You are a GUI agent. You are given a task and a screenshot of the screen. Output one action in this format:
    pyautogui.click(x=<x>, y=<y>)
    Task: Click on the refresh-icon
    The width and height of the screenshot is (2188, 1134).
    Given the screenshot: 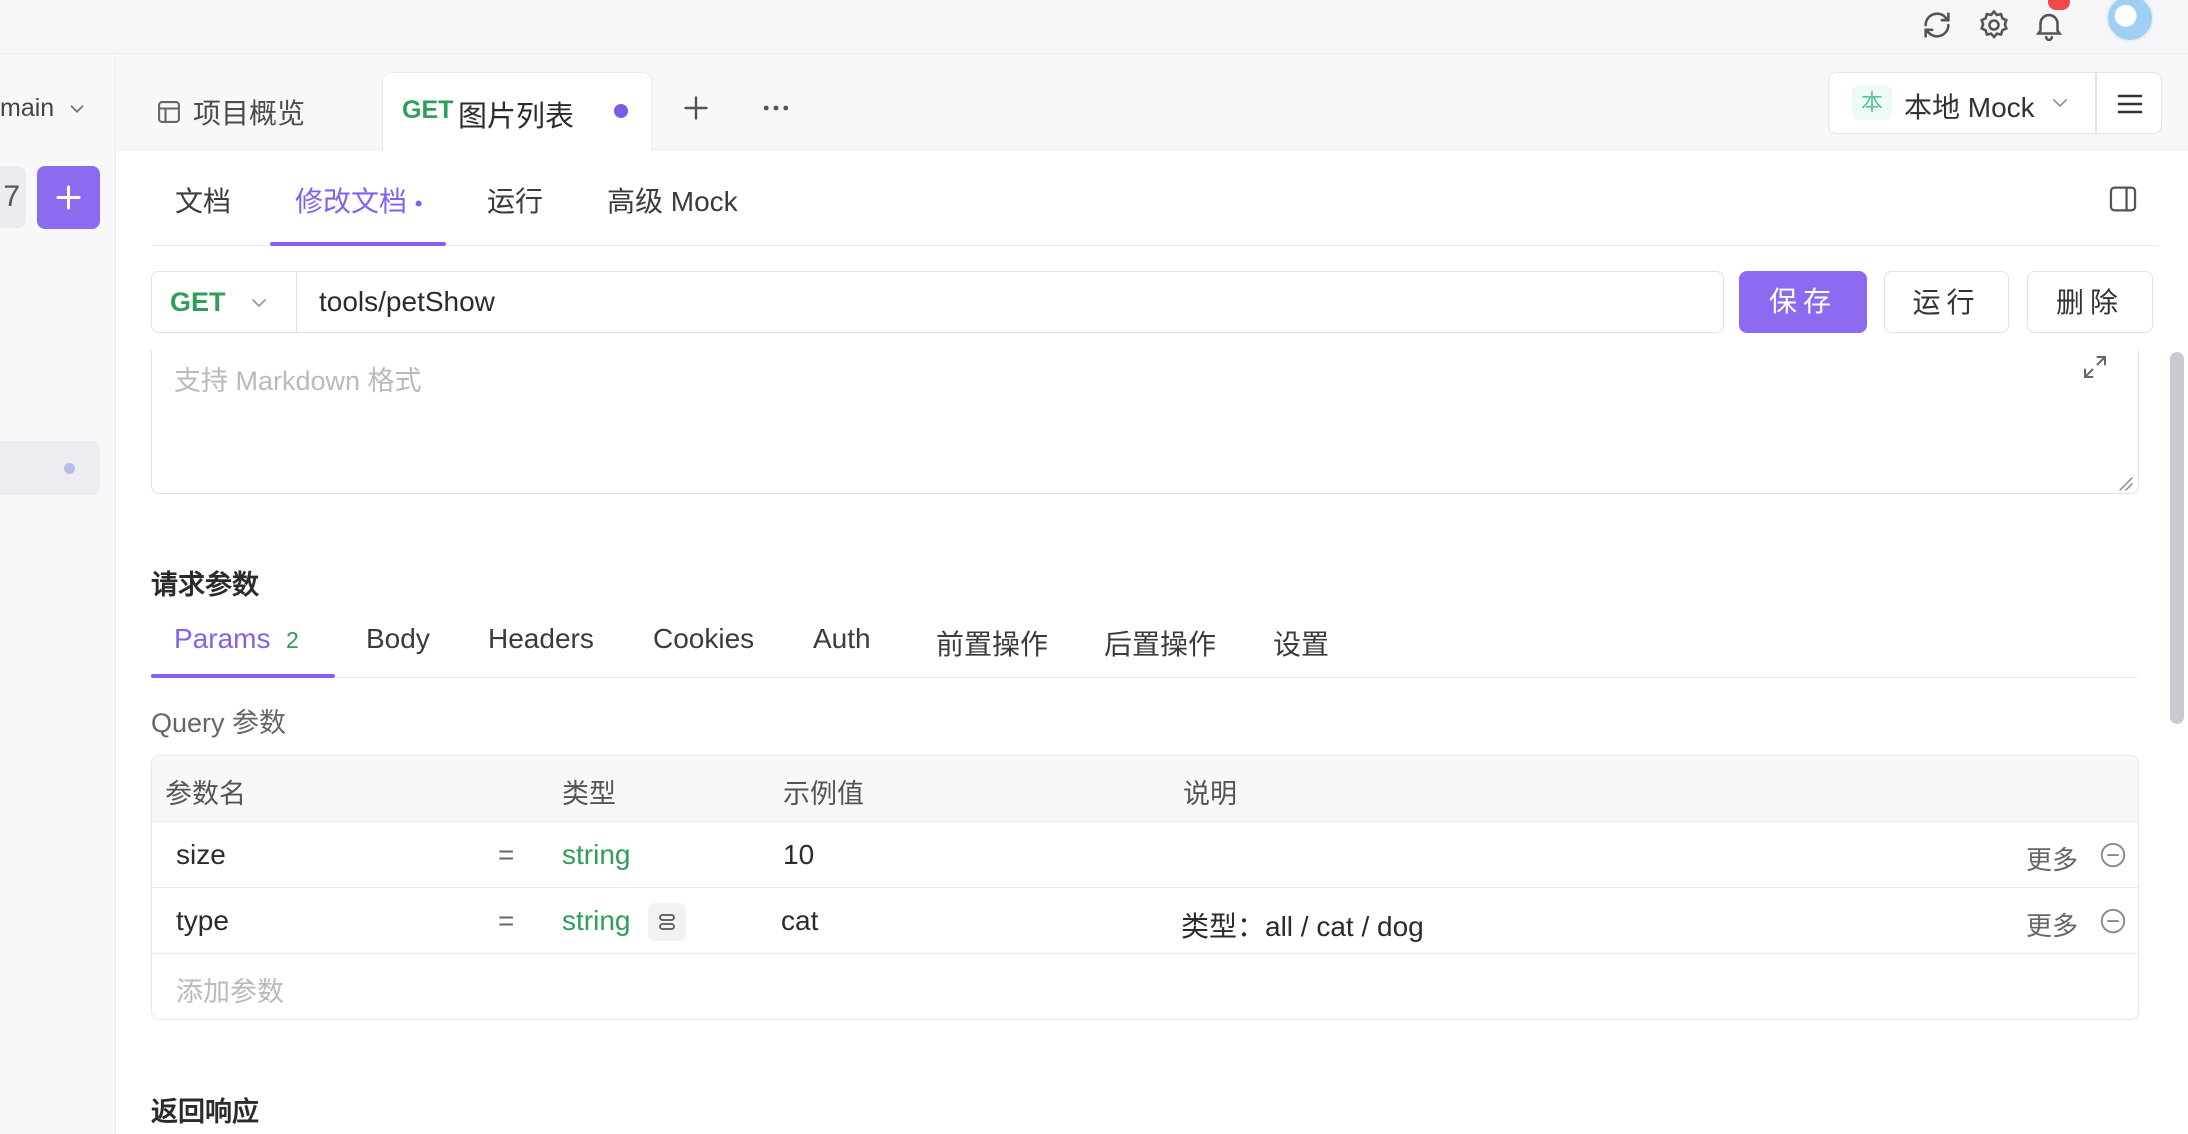 What is the action you would take?
    pyautogui.click(x=1937, y=25)
    